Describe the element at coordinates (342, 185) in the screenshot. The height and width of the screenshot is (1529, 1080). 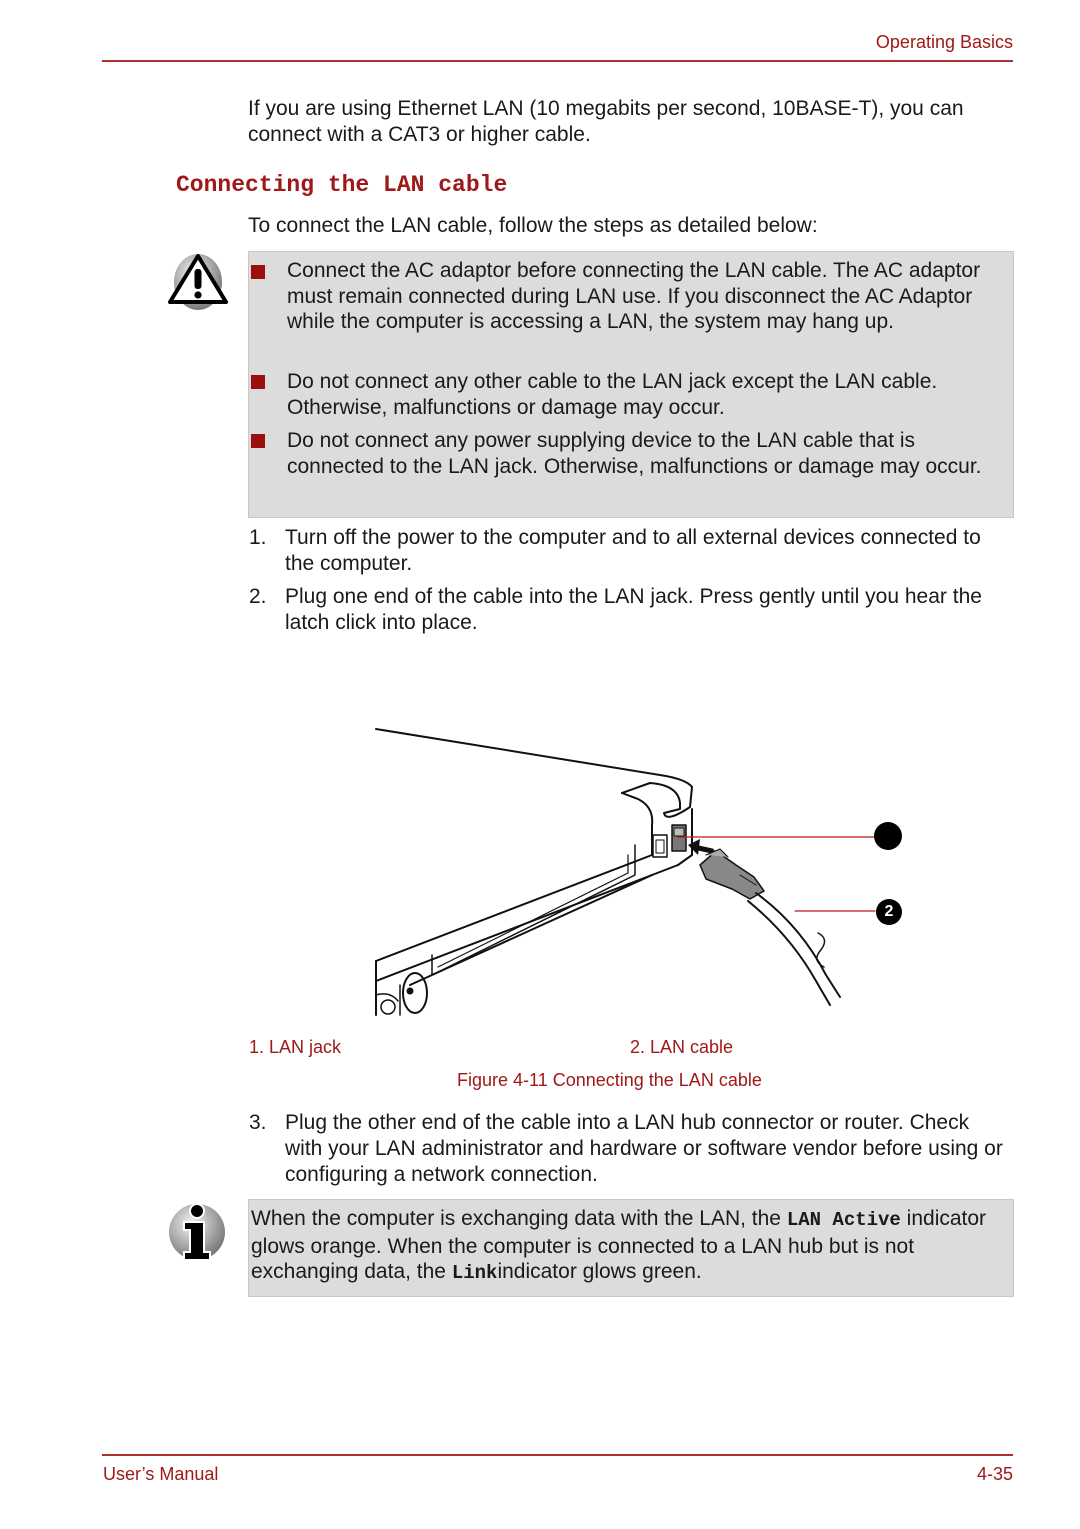
I see `section-heading: Connecting the LAN cable` at that location.